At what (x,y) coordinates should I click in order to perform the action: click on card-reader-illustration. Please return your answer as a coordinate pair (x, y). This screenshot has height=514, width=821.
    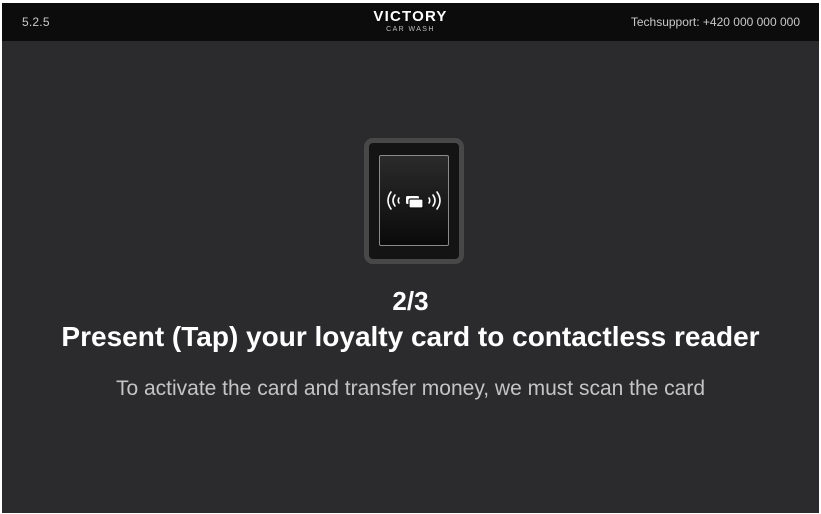
    Looking at the image, I should click on (414, 201).